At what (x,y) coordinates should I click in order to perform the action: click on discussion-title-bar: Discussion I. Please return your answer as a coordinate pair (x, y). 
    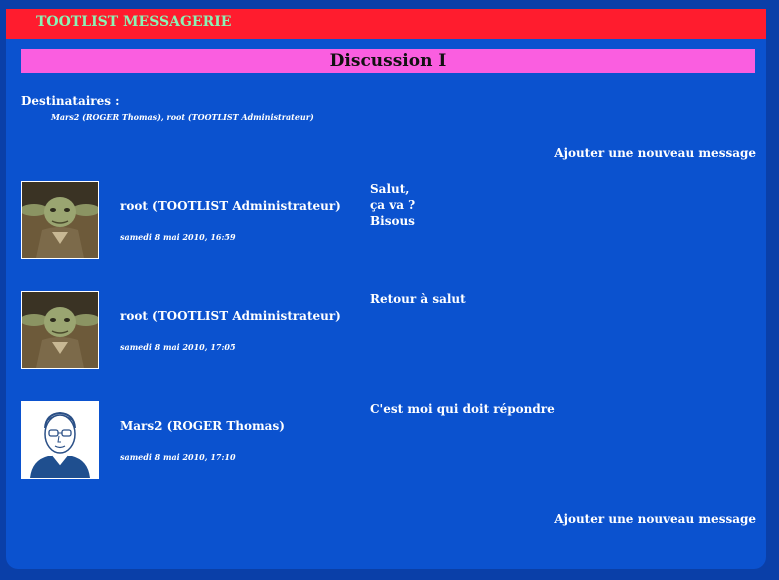
    Looking at the image, I should click on (388, 61).